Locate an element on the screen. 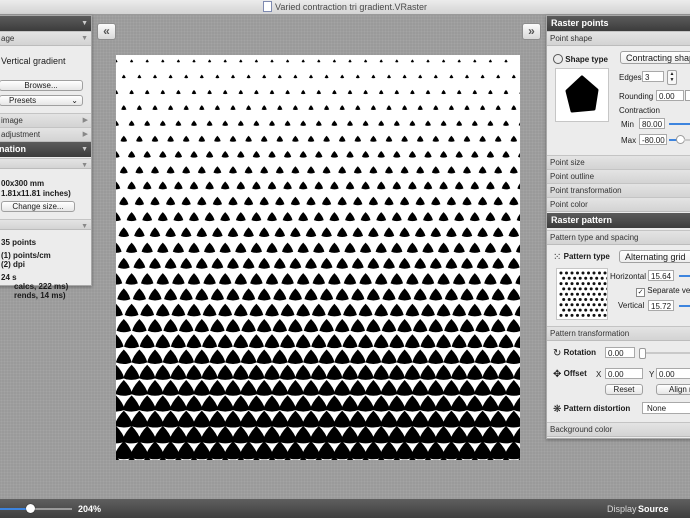  contracting-shape-icon is located at coordinates (582, 94).